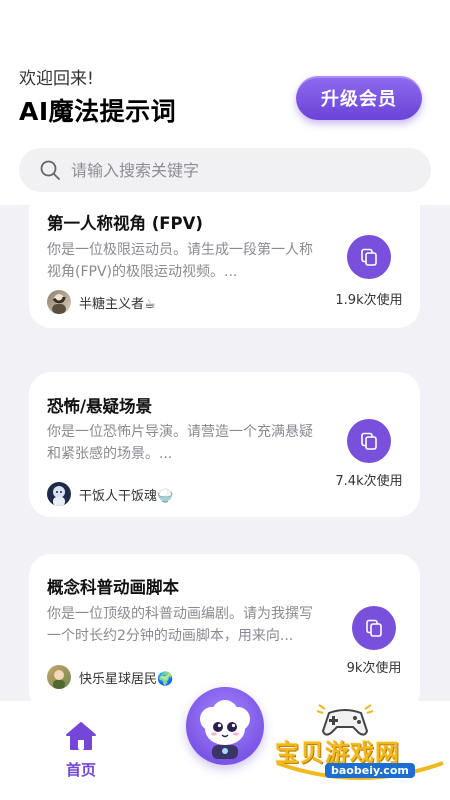 This screenshot has width=450, height=800. I want to click on home-icon, so click(81, 736).